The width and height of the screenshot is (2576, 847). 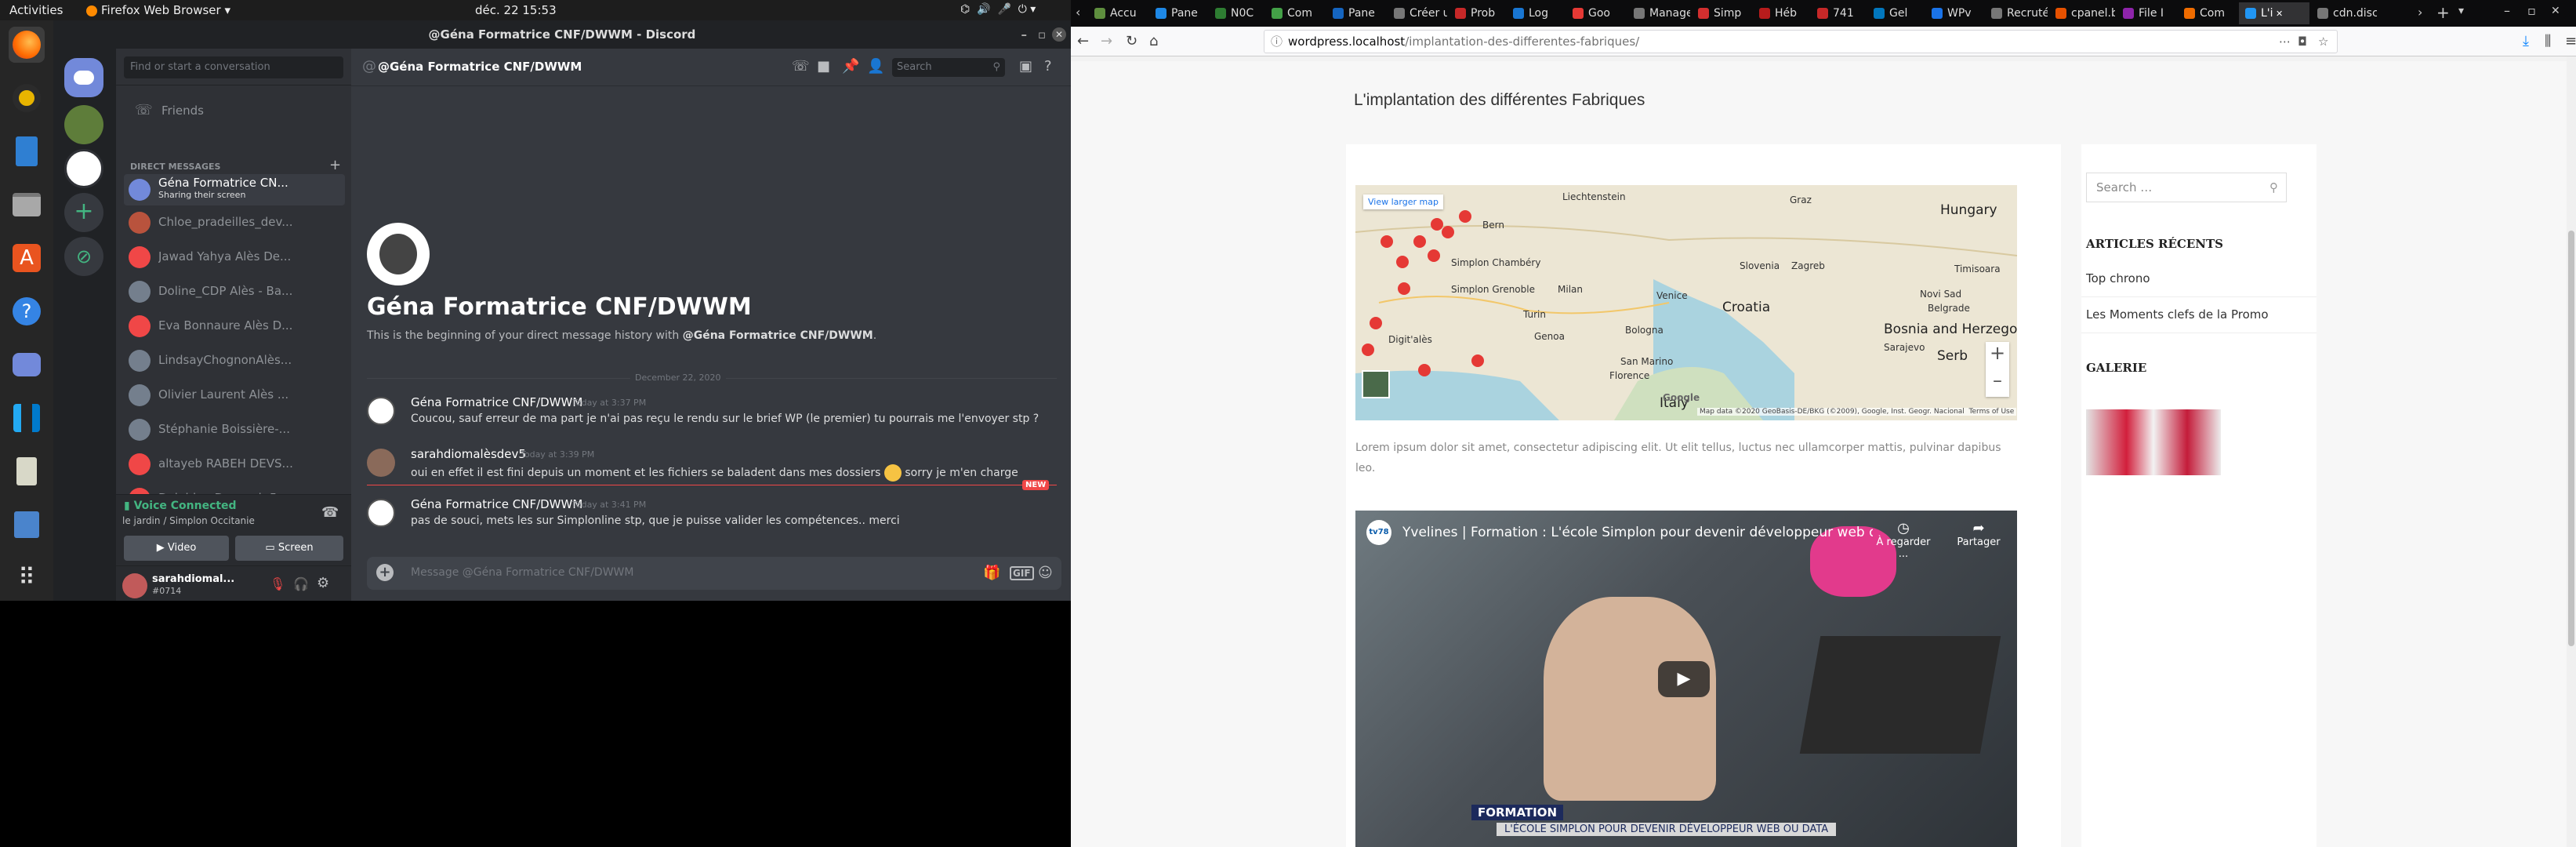 What do you see at coordinates (134, 585) in the screenshot?
I see `user-avatar` at bounding box center [134, 585].